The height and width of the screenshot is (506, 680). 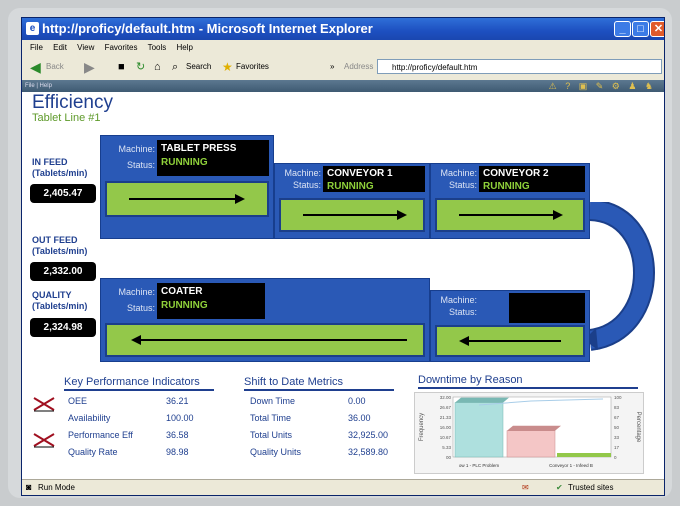 What do you see at coordinates (602, 86) in the screenshot?
I see `app-toolbar-icons: ⚠ ? ▣ ✎ ⚙ ♟ ♞` at bounding box center [602, 86].